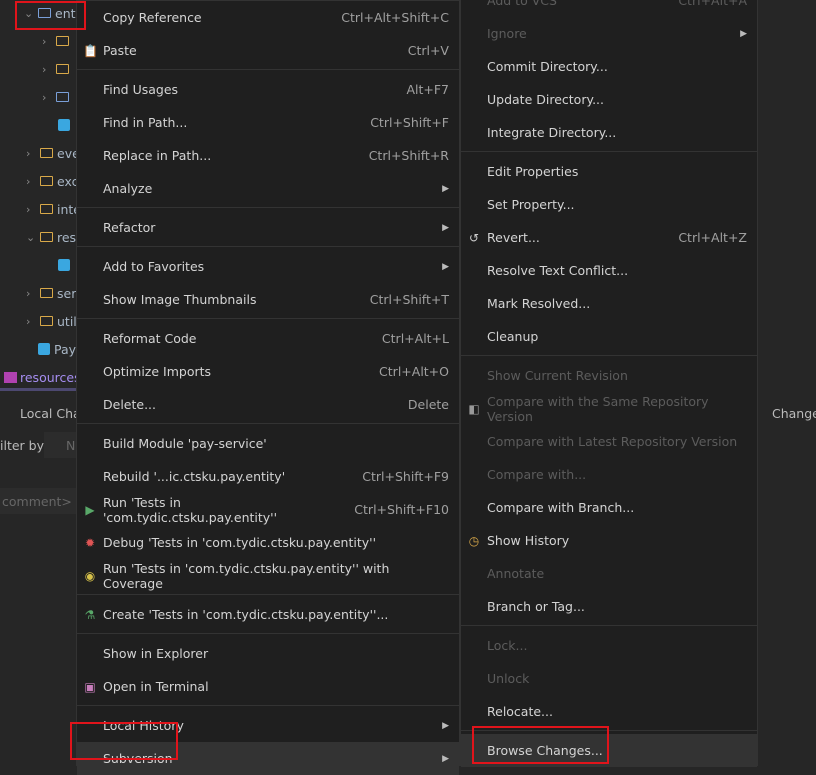 Image resolution: width=816 pixels, height=775 pixels. I want to click on tree-node: Pay, so click(57, 349).